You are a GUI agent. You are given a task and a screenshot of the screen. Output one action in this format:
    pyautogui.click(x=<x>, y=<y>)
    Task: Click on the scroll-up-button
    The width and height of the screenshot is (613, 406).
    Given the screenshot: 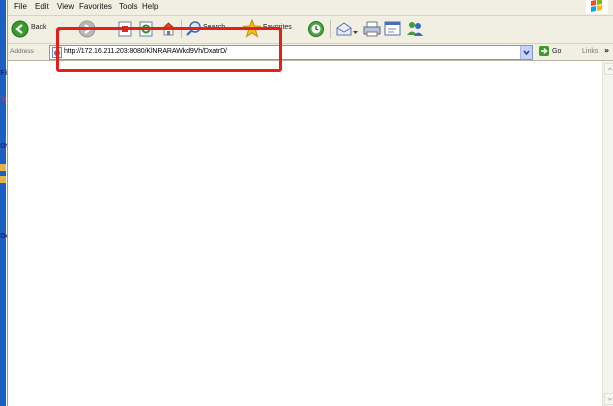 What is the action you would take?
    pyautogui.click(x=608, y=69)
    